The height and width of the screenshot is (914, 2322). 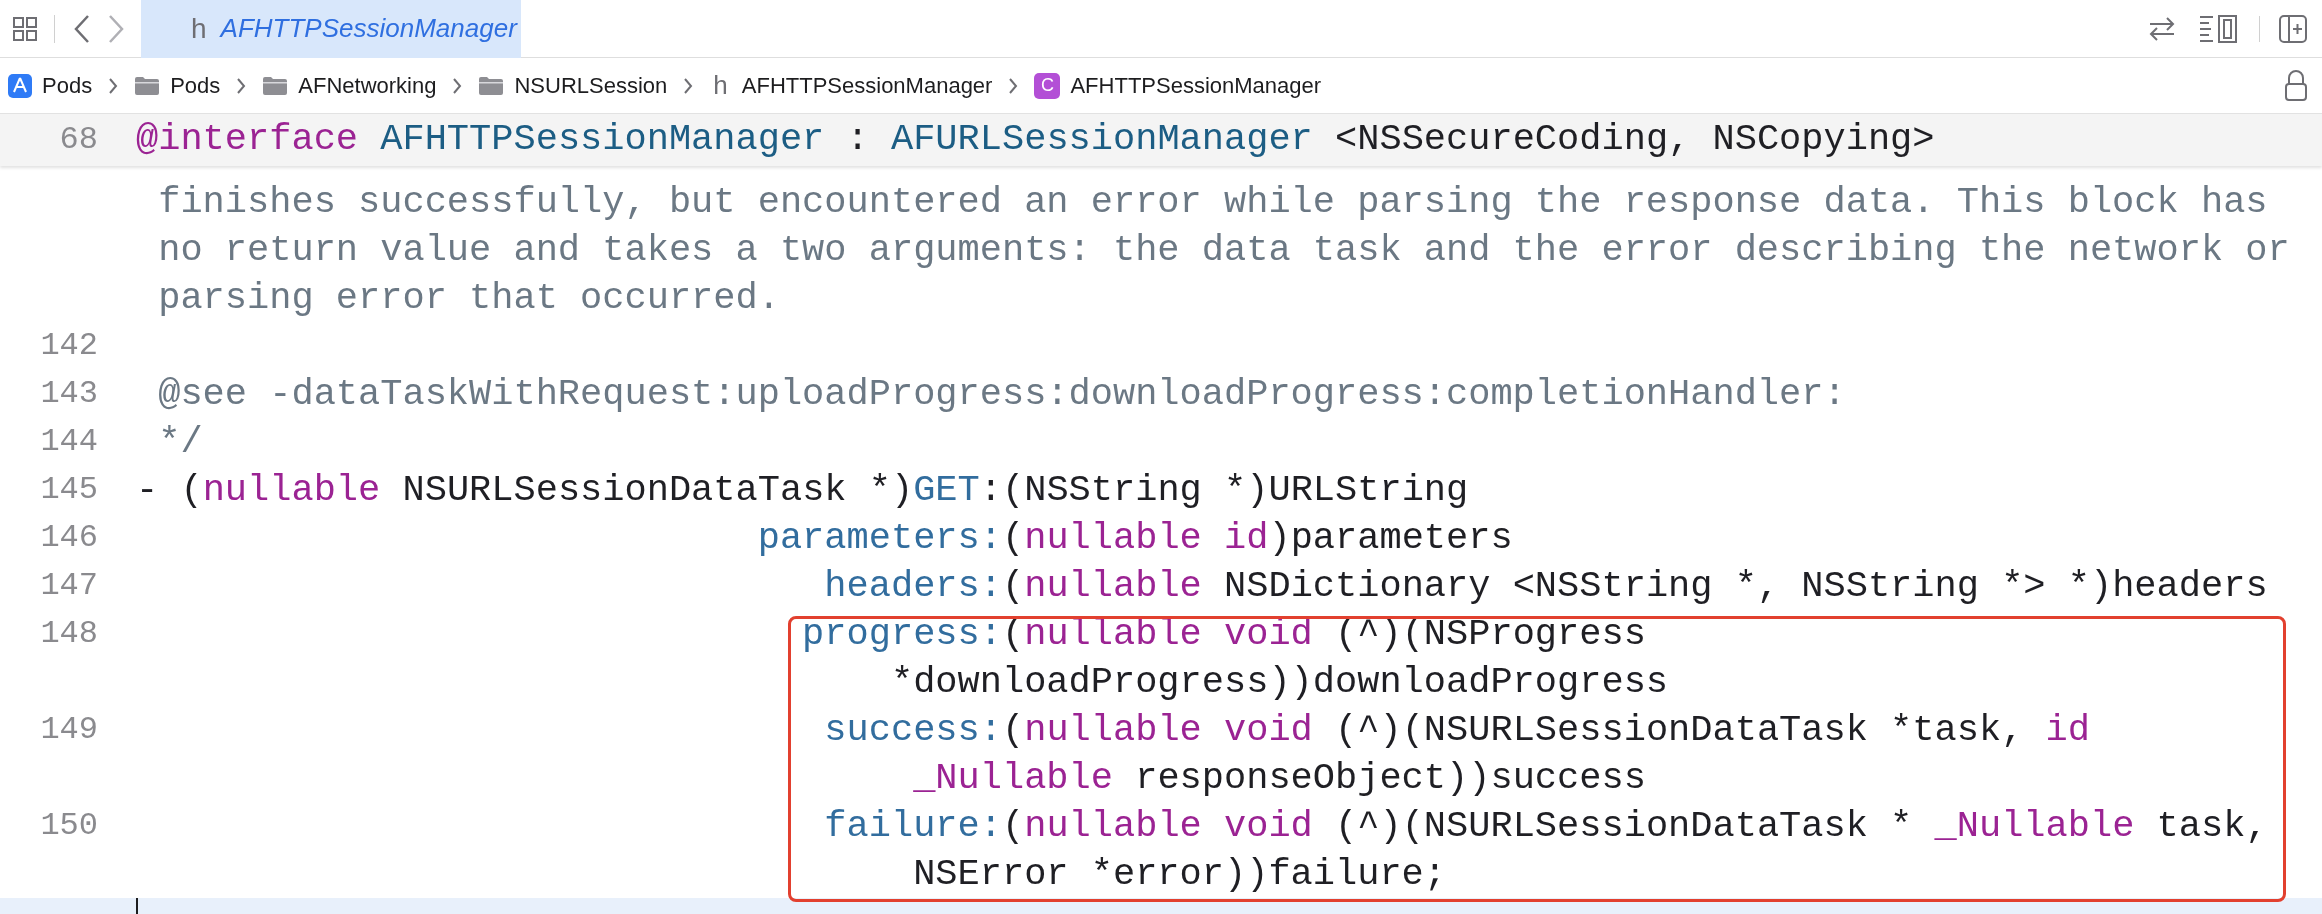 I want to click on code-line: */, so click(x=180, y=442).